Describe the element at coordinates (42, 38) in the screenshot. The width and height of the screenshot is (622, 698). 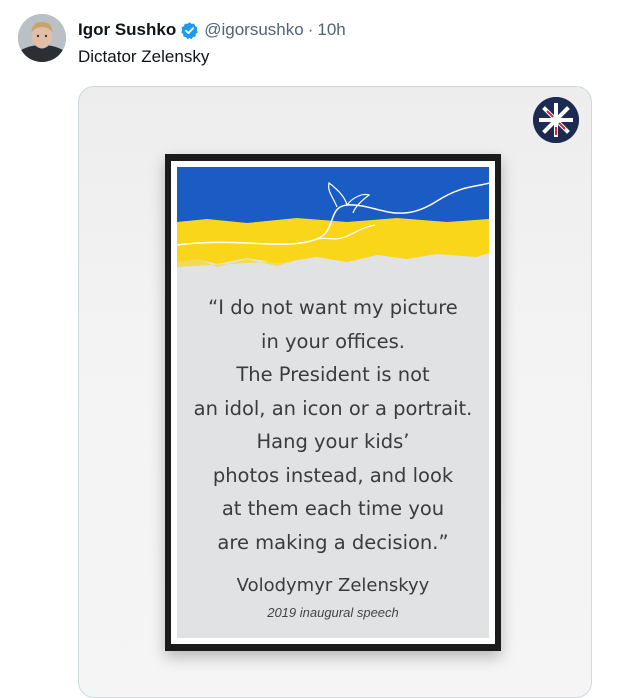
I see `avatar` at that location.